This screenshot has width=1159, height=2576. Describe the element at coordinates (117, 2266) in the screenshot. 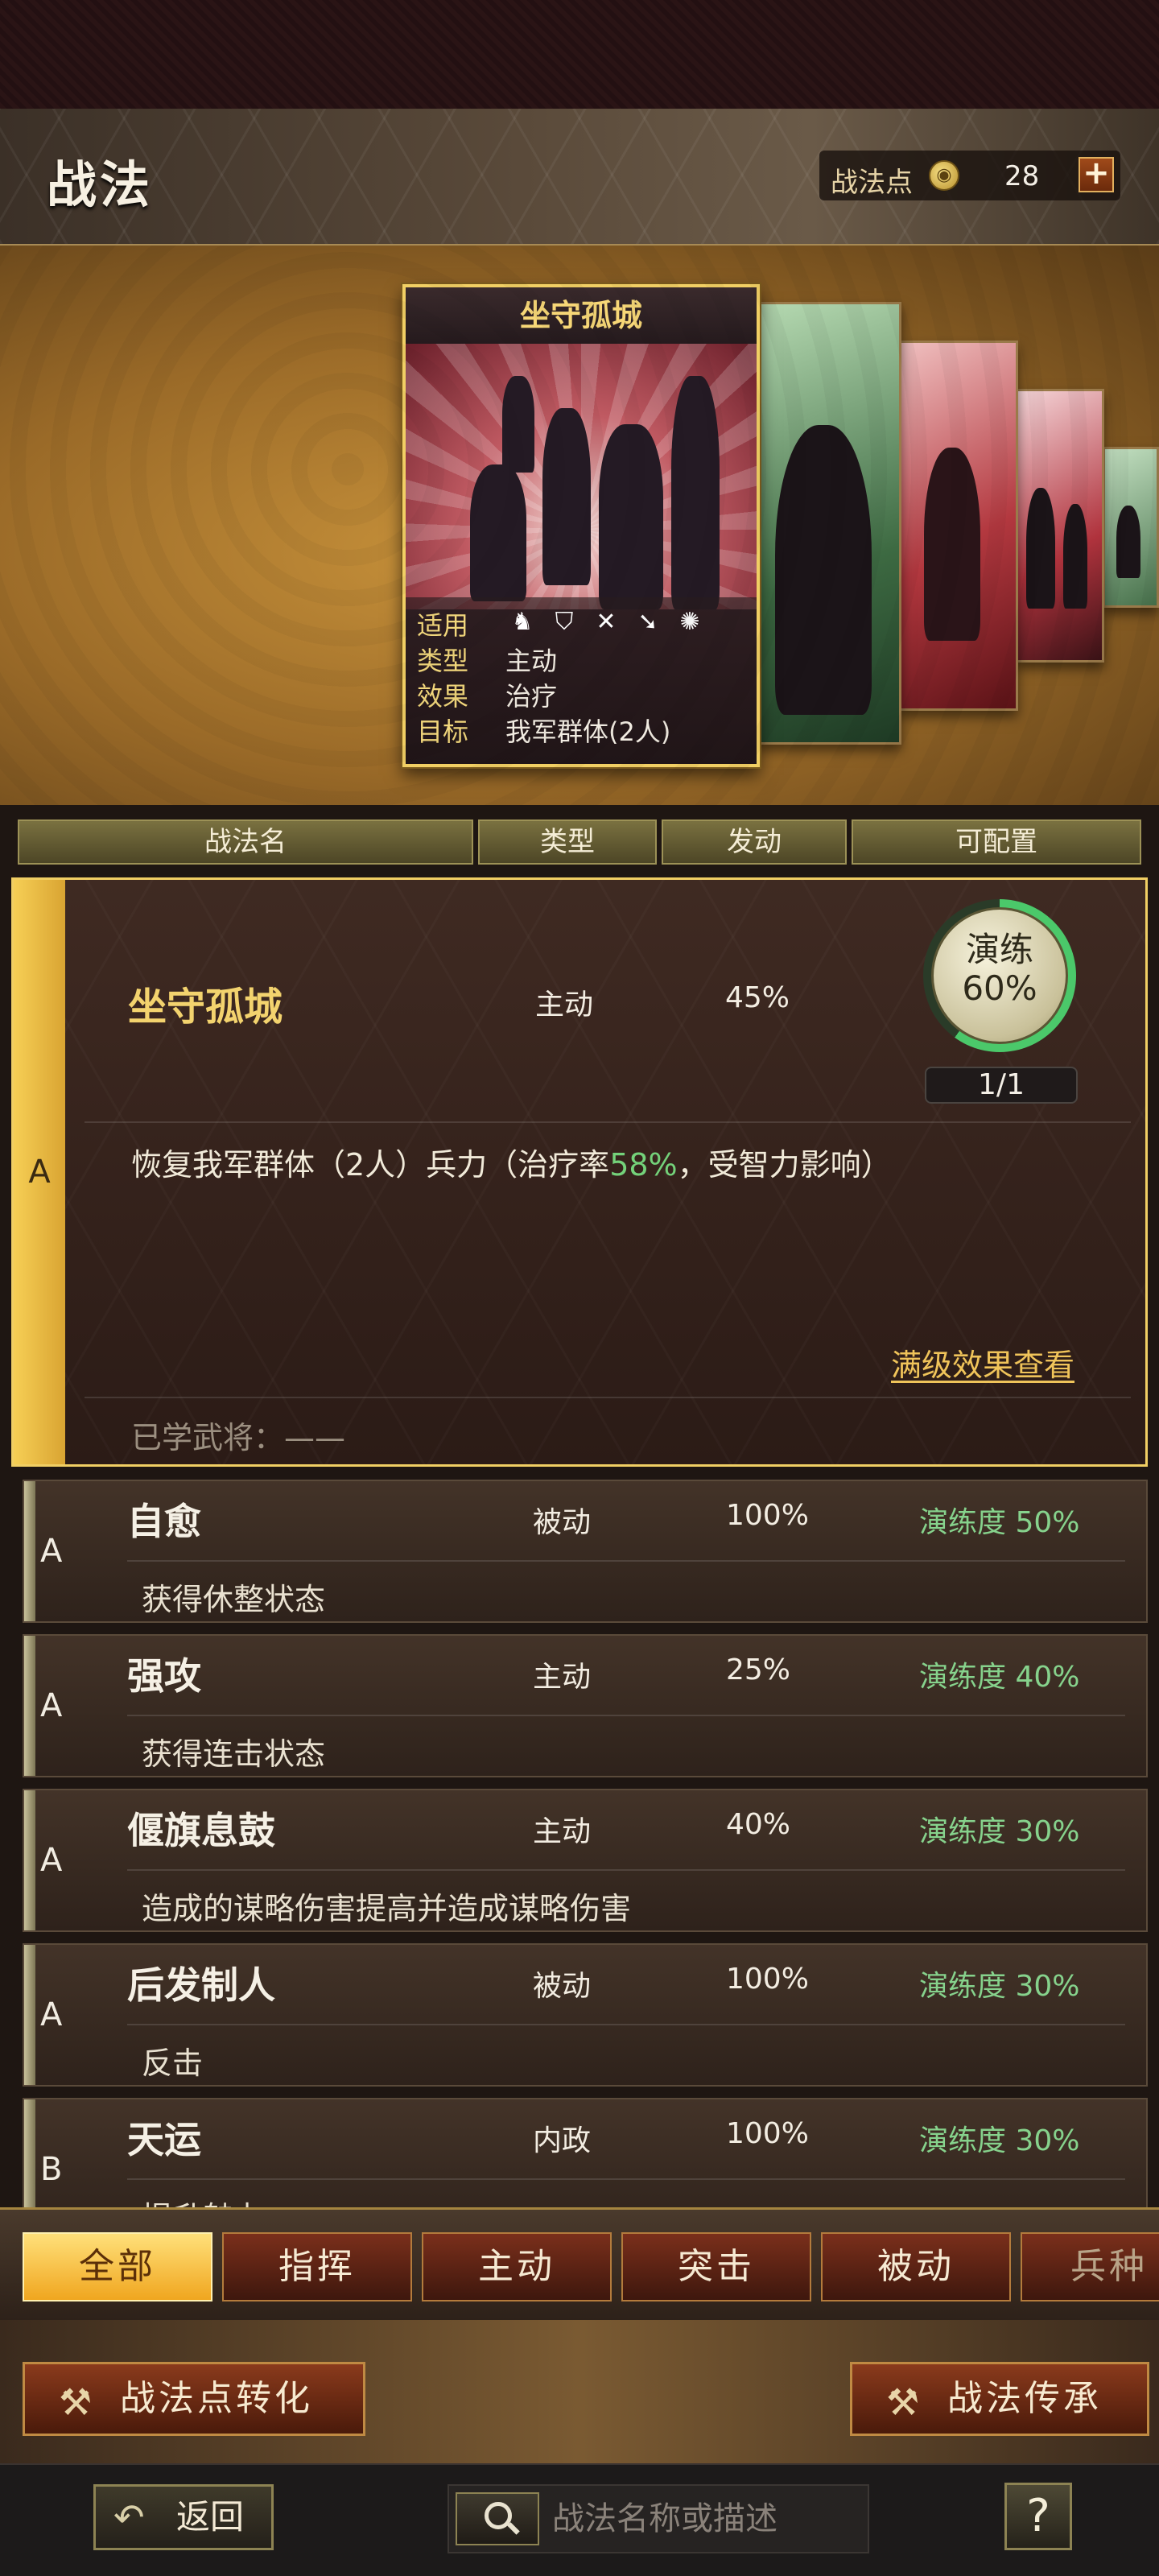

I see `tab-all: 全部` at that location.